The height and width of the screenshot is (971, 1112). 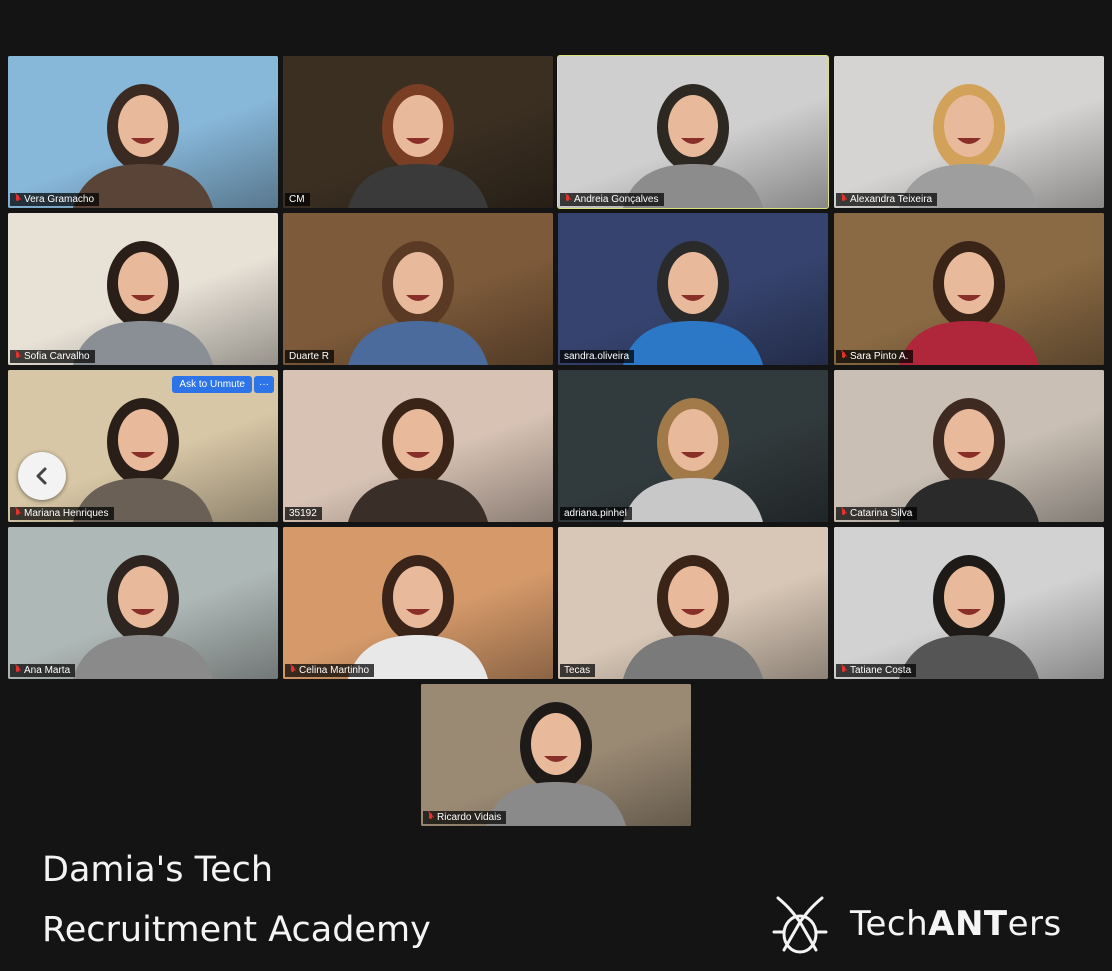 I want to click on participant-name-label: 35192, so click(x=303, y=513).